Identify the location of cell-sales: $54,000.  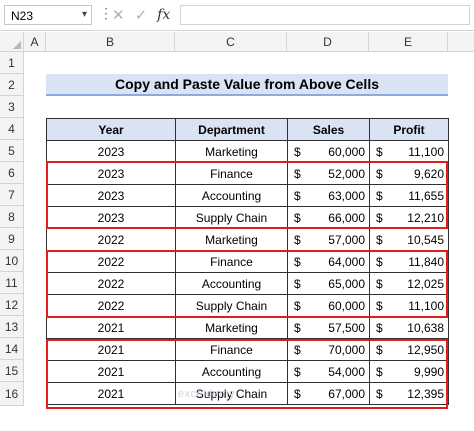
(328, 371).